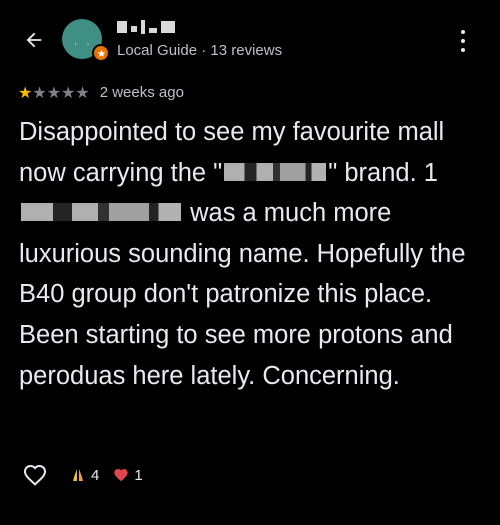 Image resolution: width=500 pixels, height=525 pixels. Describe the element at coordinates (138, 475) in the screenshot. I see `reaction-love-count: 1` at that location.